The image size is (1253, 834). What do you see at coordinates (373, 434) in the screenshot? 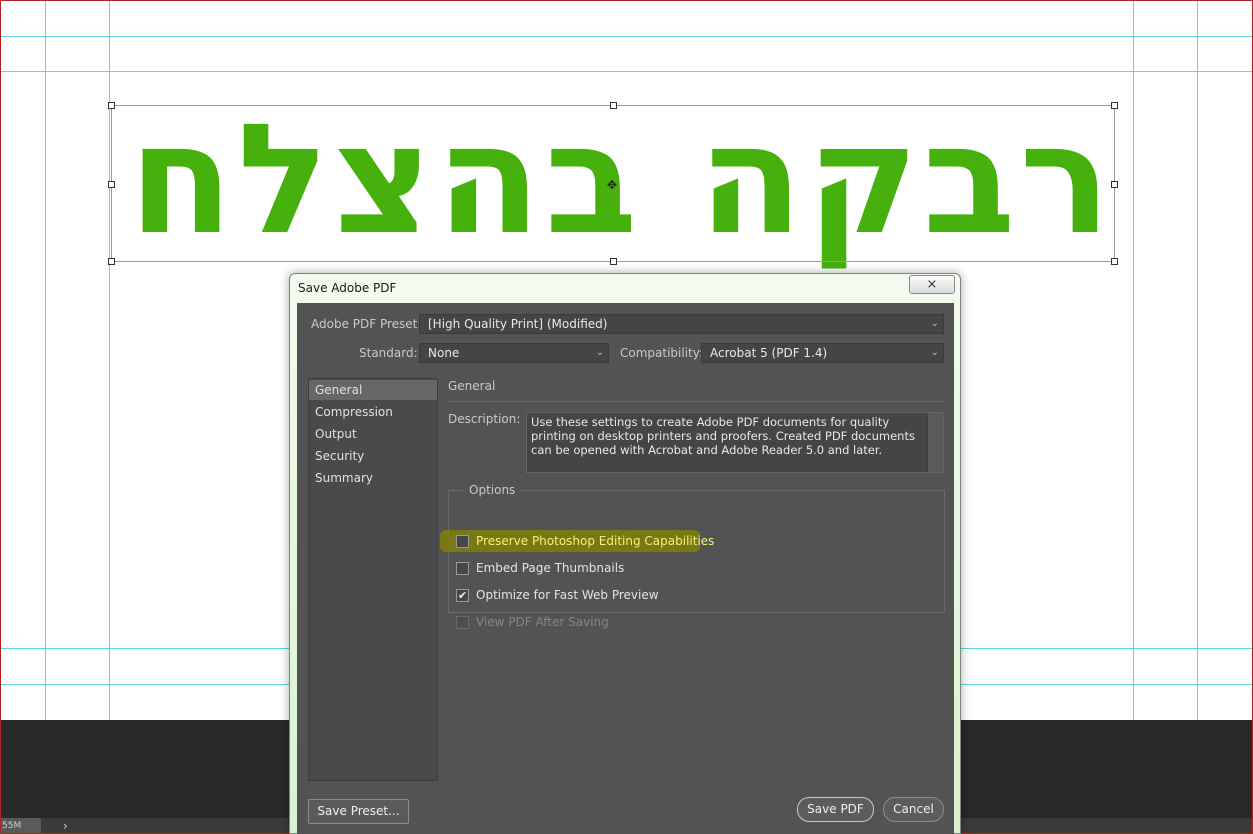
I see `nav-item-output: Output` at bounding box center [373, 434].